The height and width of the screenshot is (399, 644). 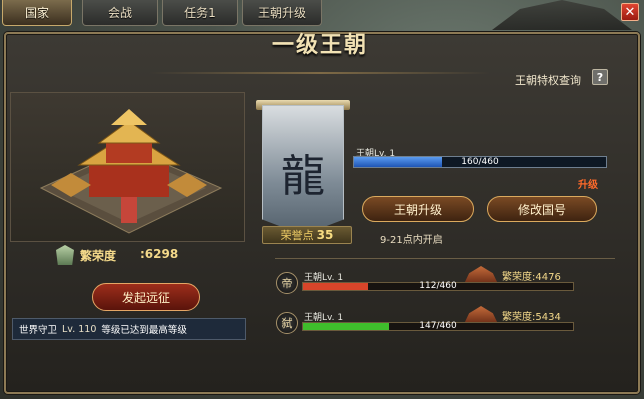 What do you see at coordinates (411, 240) in the screenshot?
I see `open-time-hint: 9-21点内开启` at bounding box center [411, 240].